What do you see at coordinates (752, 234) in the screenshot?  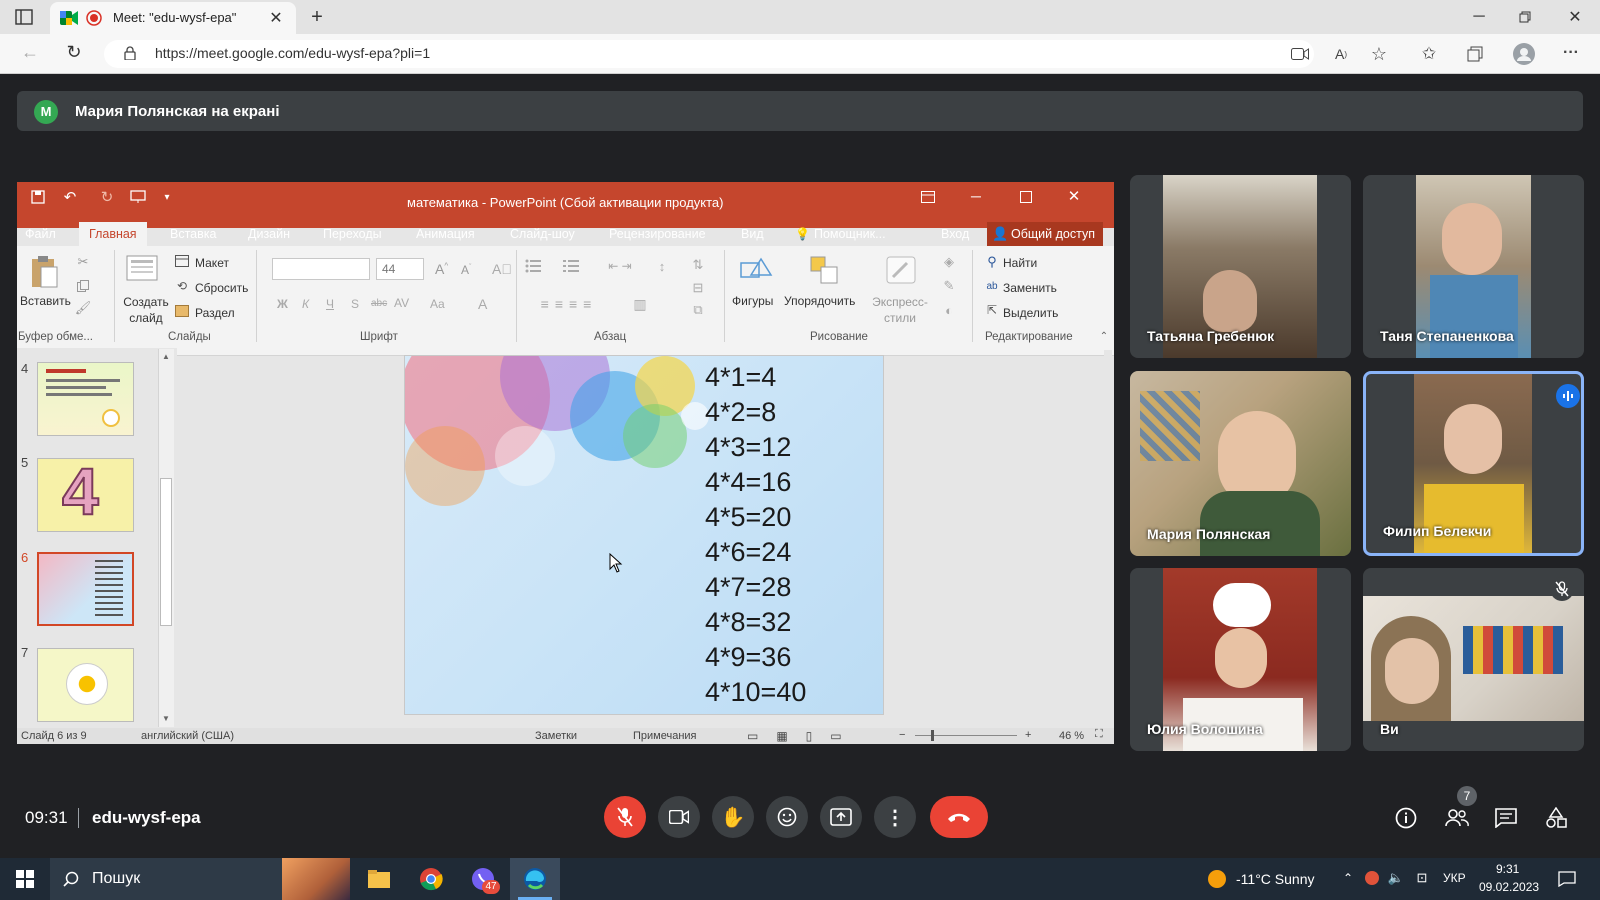 I see `tab-view: Вид` at bounding box center [752, 234].